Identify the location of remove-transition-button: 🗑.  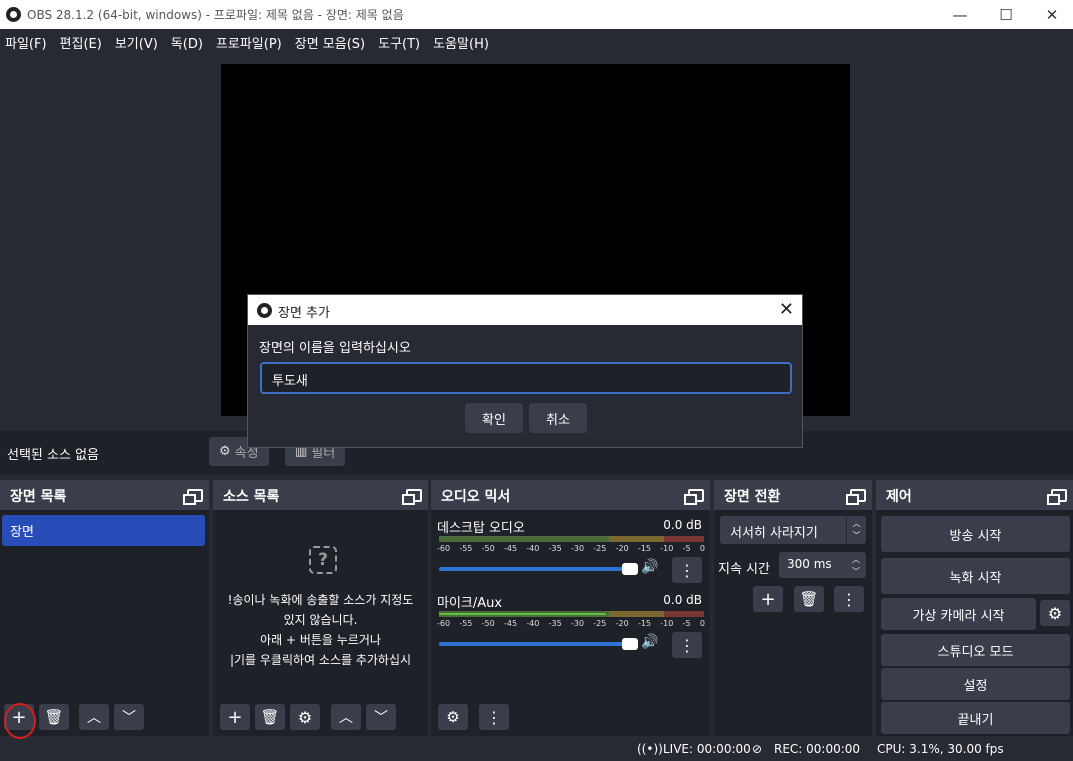
(809, 599).